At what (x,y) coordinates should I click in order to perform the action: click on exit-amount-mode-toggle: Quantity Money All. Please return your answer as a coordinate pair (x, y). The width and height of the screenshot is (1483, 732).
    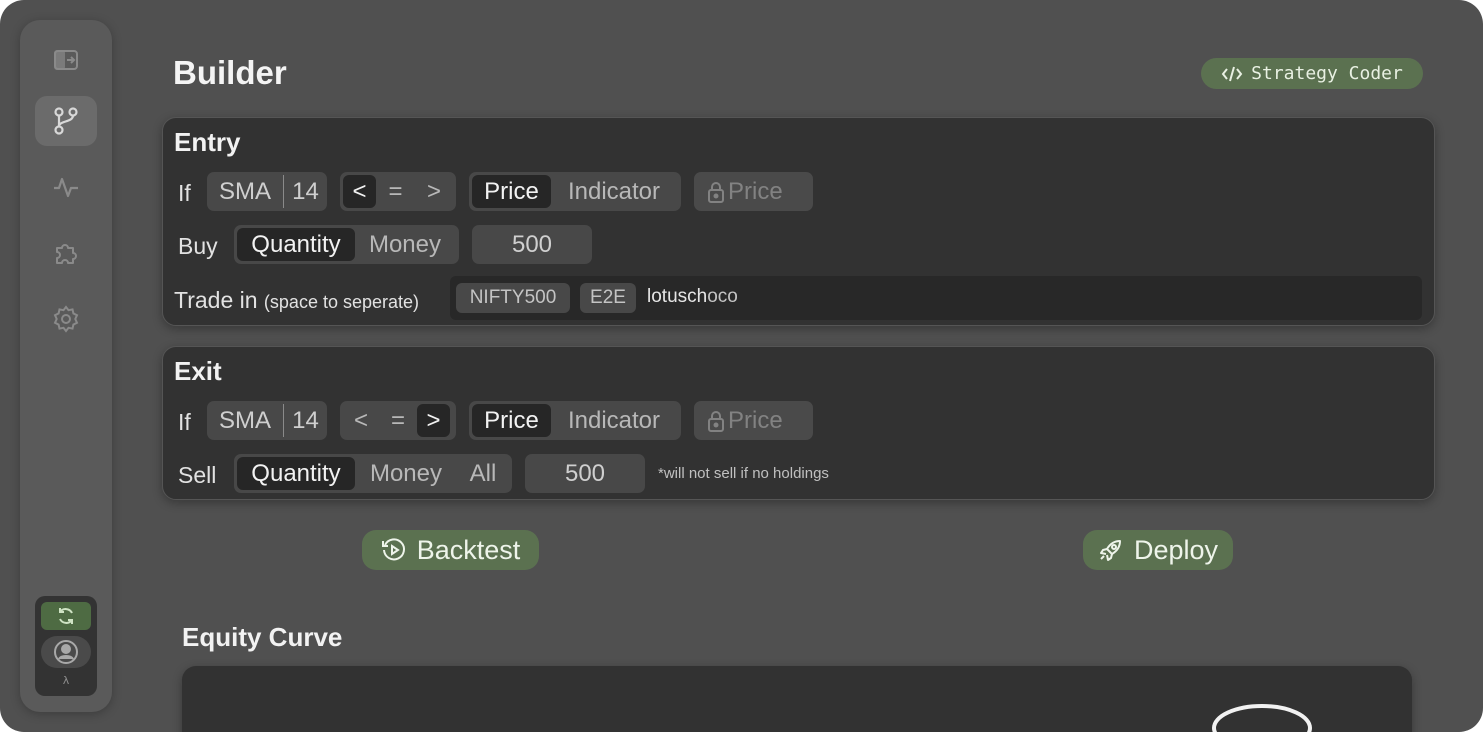
    Looking at the image, I should click on (373, 473).